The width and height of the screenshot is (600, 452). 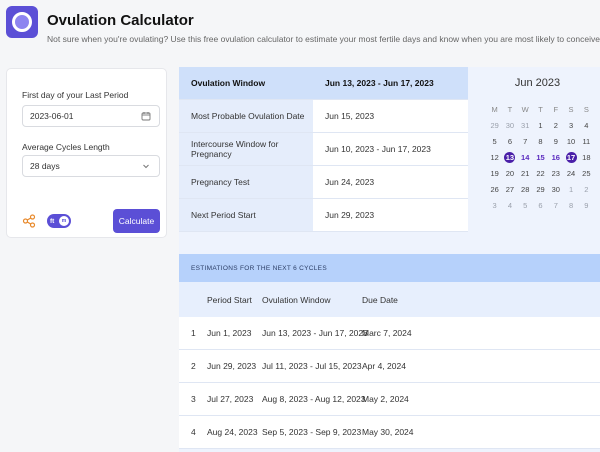 What do you see at coordinates (537, 83) in the screenshot?
I see `calendar-month-title: Jun 2023` at bounding box center [537, 83].